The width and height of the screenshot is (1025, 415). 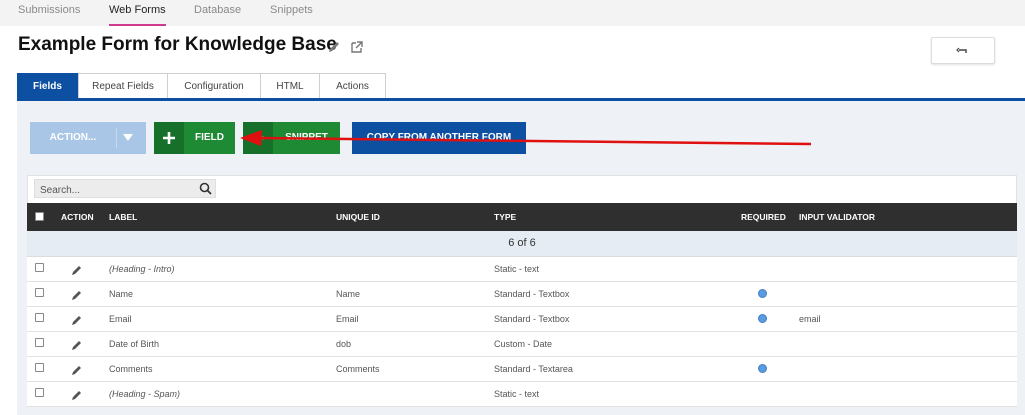 I want to click on external-link-icon, so click(x=357, y=47).